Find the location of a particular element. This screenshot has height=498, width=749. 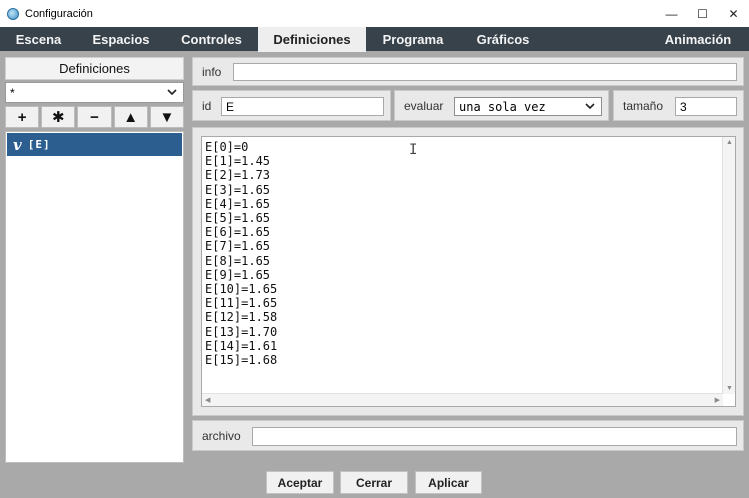

close-button: ✕ is located at coordinates (733, 13).